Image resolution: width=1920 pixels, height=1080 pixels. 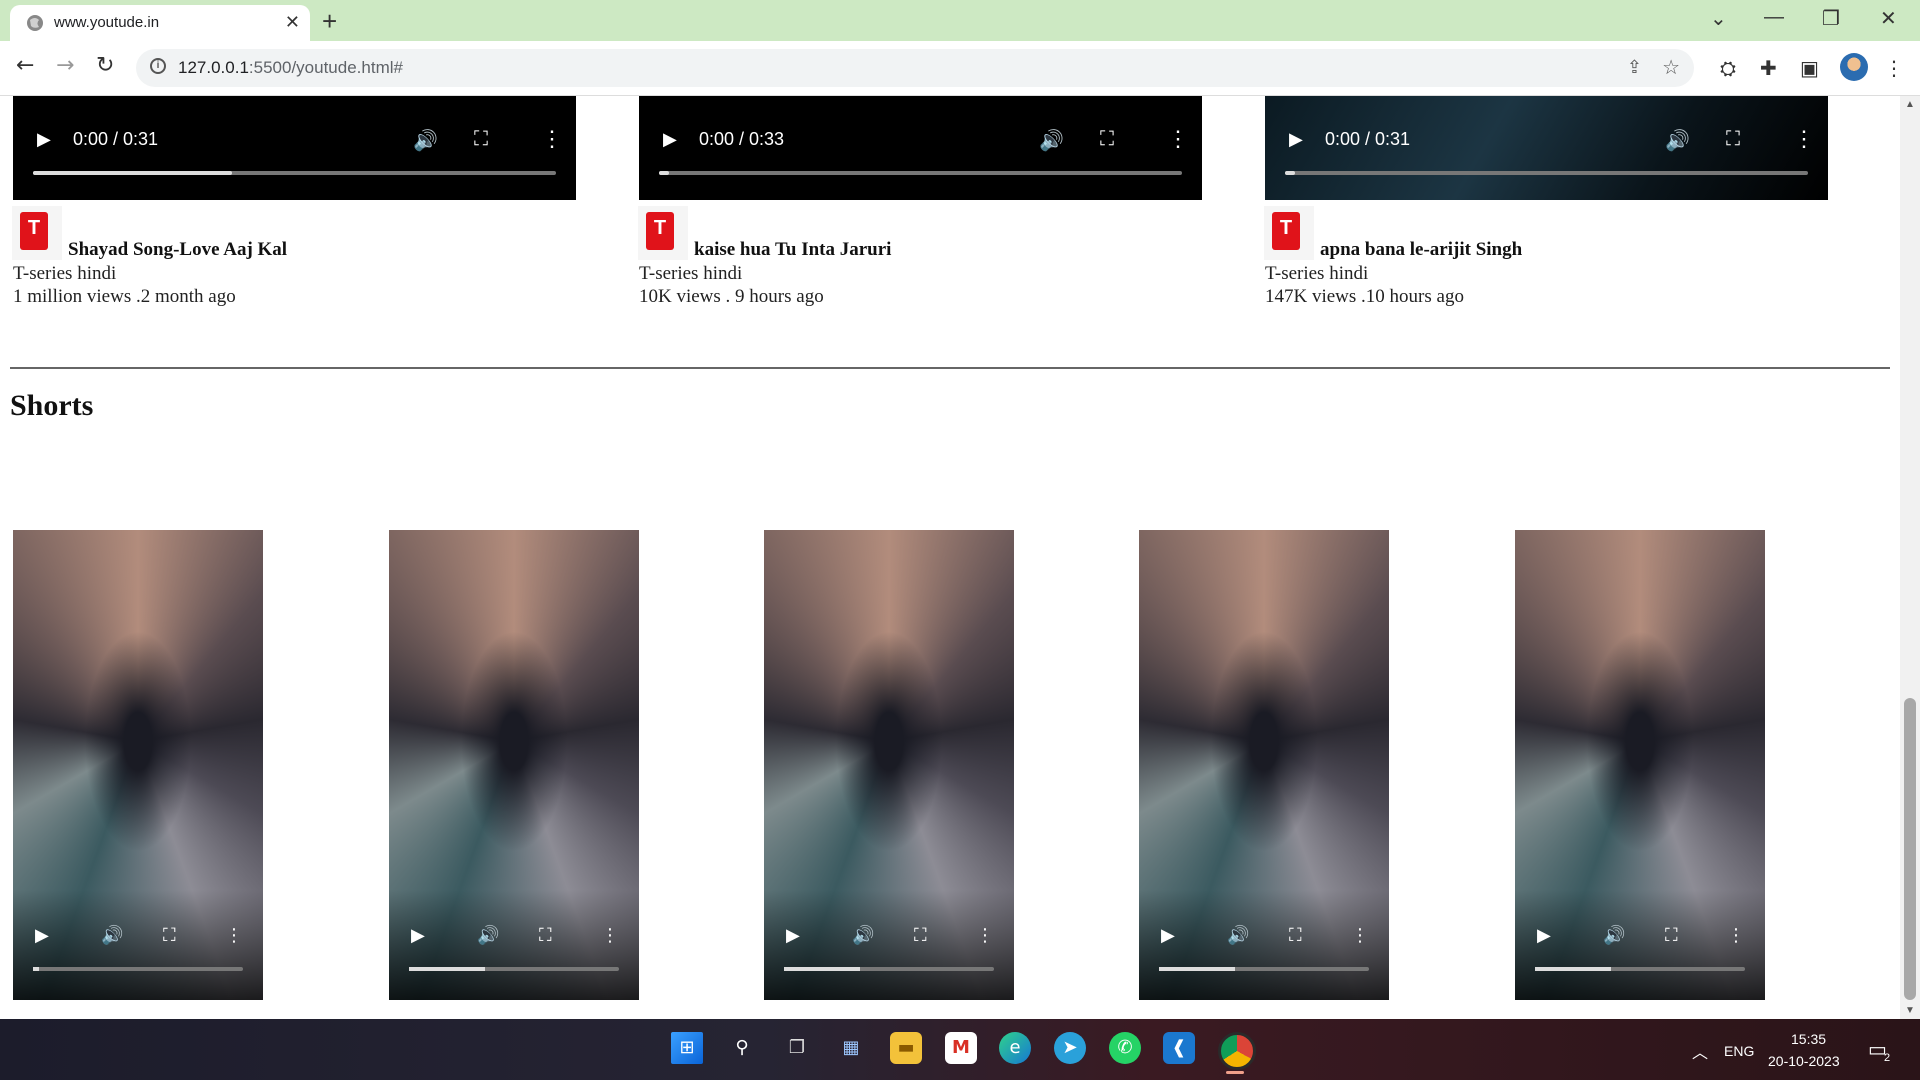 I want to click on minimize-button: —, so click(x=1774, y=17).